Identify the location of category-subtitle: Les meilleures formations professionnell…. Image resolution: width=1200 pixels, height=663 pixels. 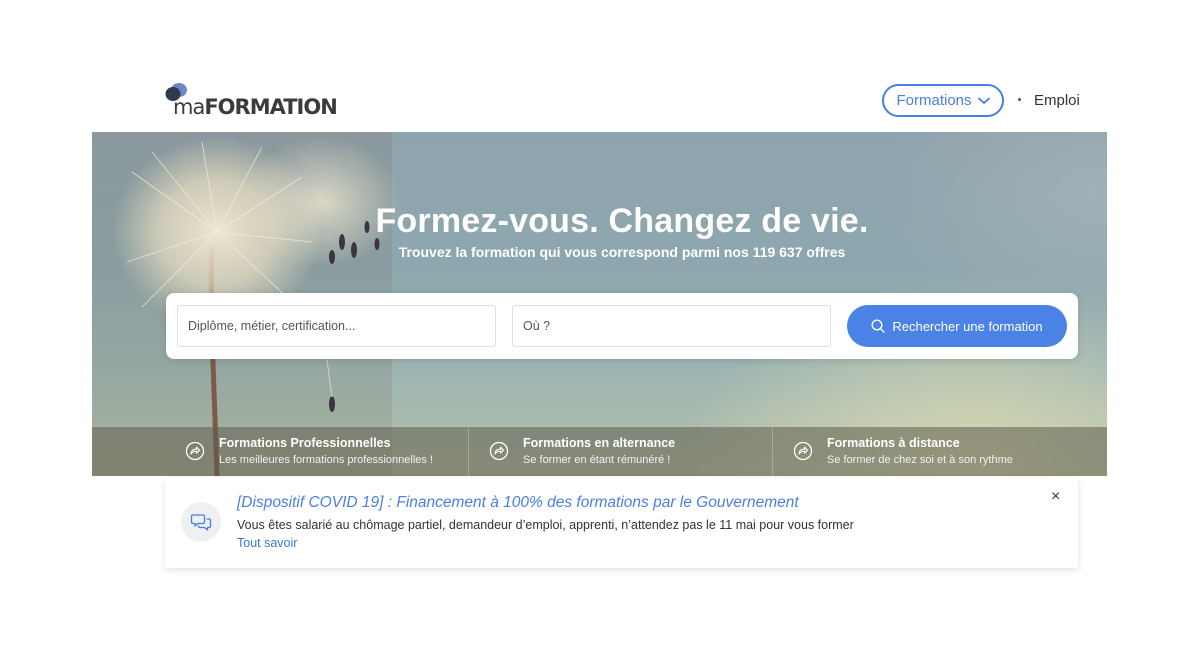
(326, 460).